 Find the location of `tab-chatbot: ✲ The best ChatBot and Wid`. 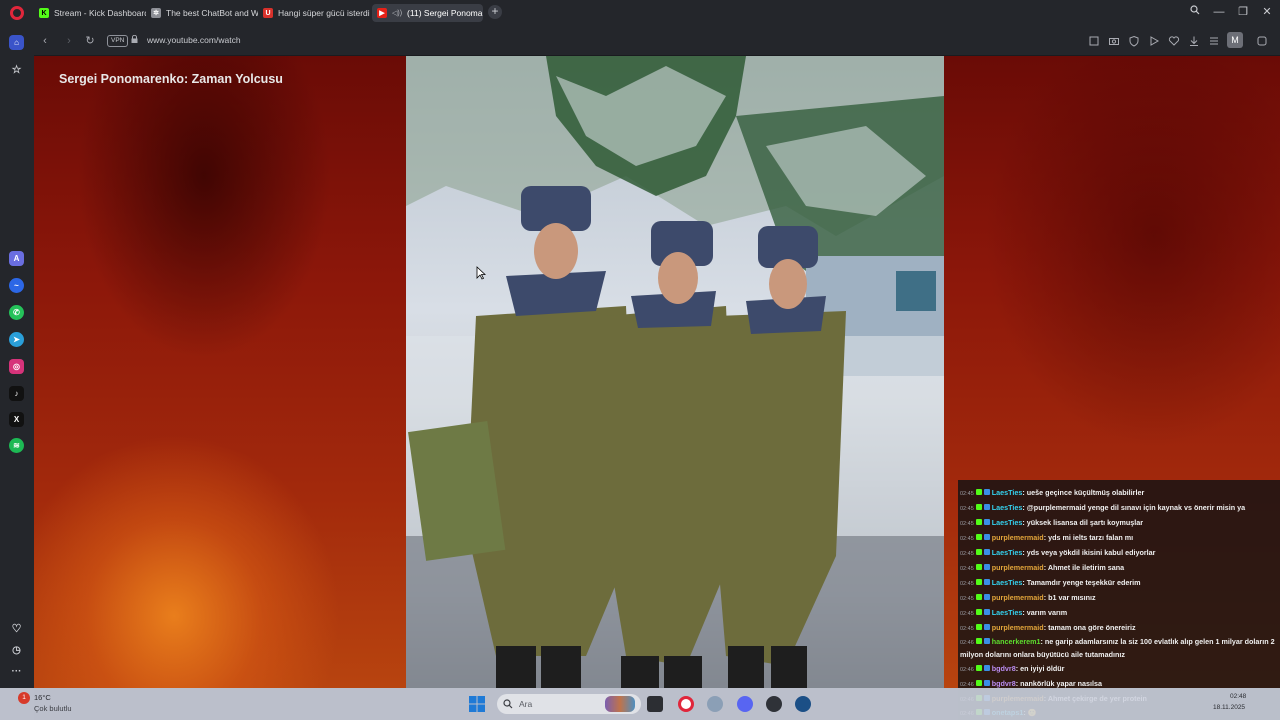

tab-chatbot: ✲ The best ChatBot and Wid is located at coordinates (202, 13).